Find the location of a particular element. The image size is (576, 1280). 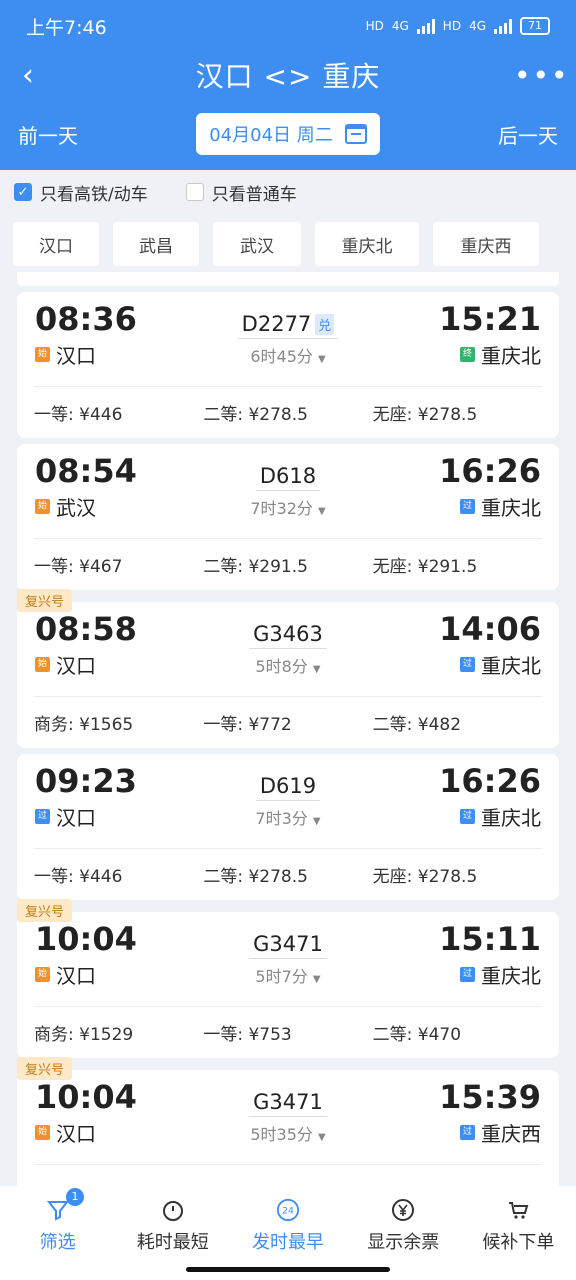

bottom-tab-bar: 1 筛选 耗时最短 24 发时最早 显示余票 候补下单 is located at coordinates (288, 1233).